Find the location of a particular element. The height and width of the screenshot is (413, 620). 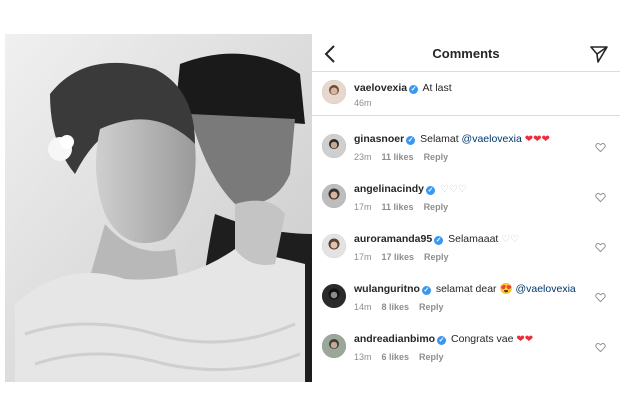

username: wulanguritno is located at coordinates (387, 289).